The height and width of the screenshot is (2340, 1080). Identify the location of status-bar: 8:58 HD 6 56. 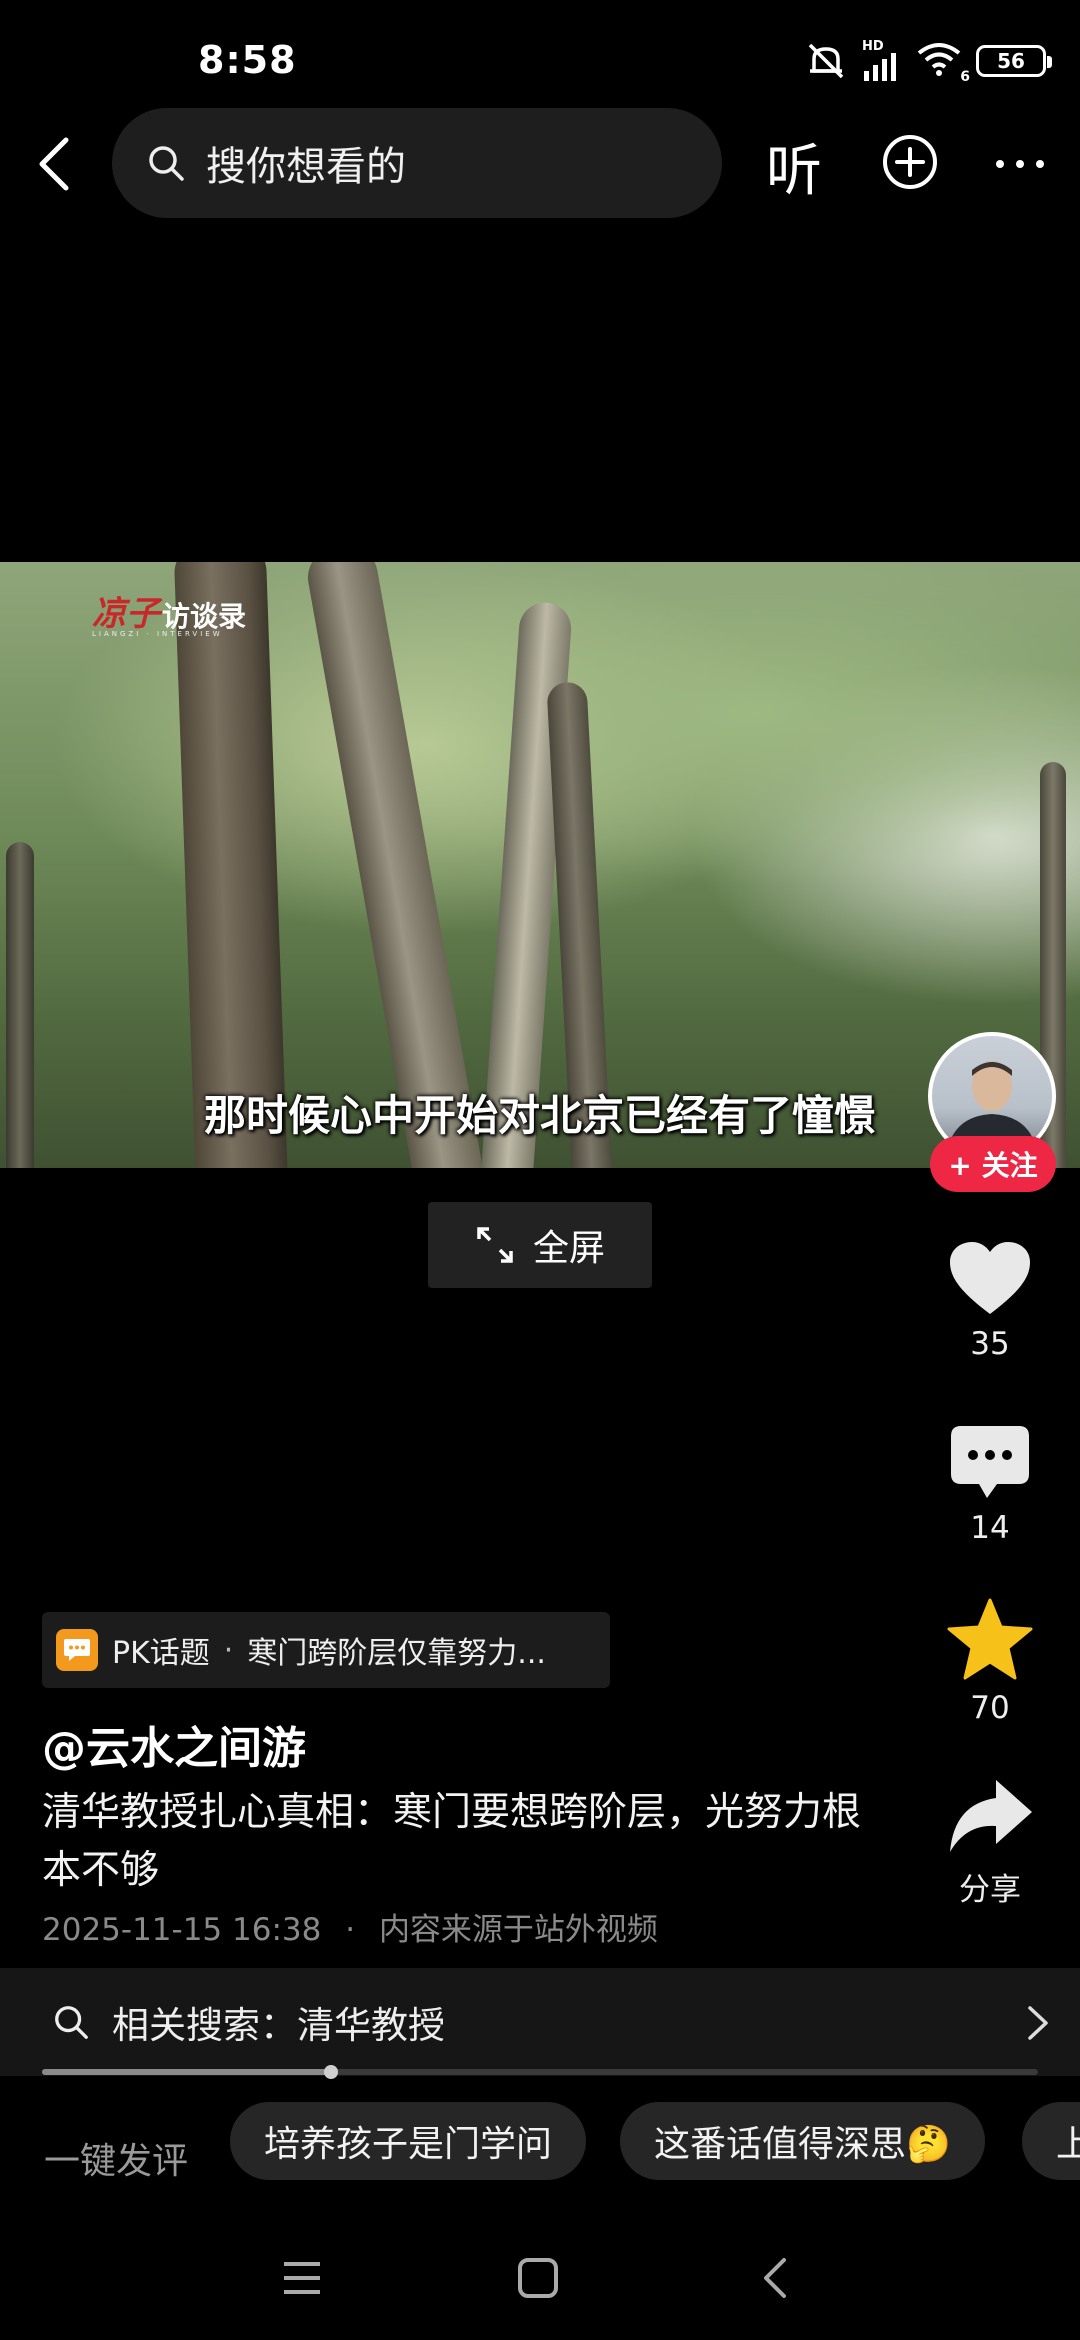
(540, 60).